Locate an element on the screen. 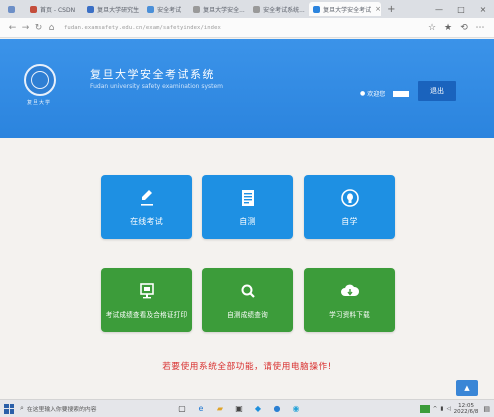 The height and width of the screenshot is (417, 494). back-button: ← is located at coordinates (12, 28).